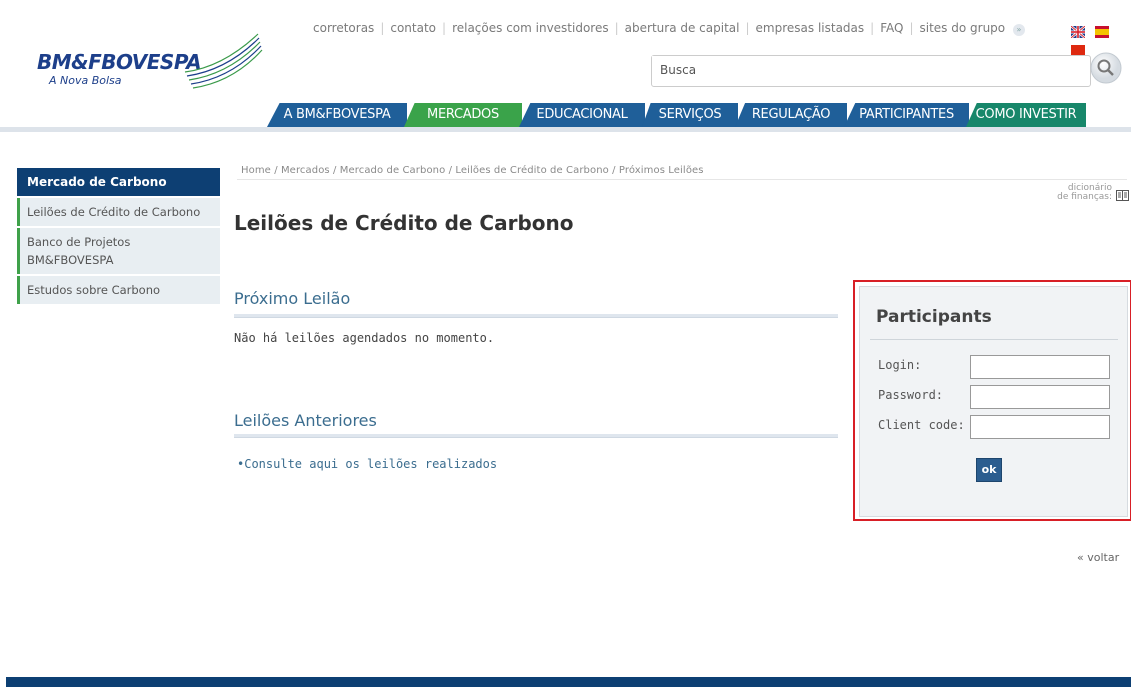 The width and height of the screenshot is (1131, 687). Describe the element at coordinates (118, 251) in the screenshot. I see `sidebar-item-banco-projetos: Banco de Projetos BM&FBOVESPA` at that location.